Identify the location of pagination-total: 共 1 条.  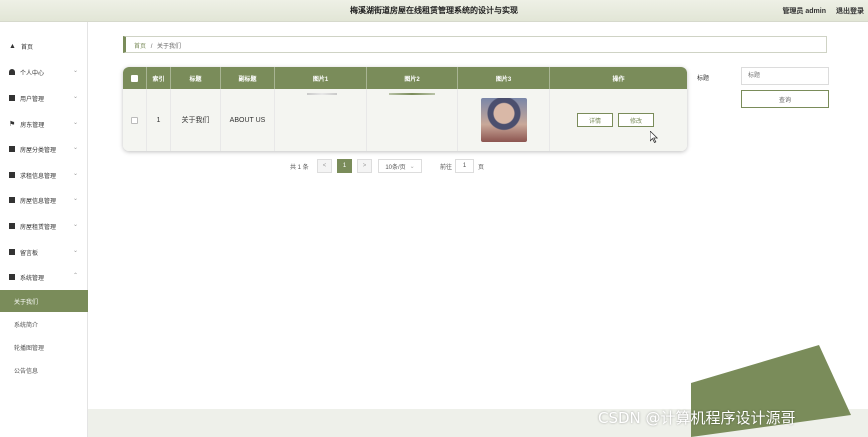
(299, 167).